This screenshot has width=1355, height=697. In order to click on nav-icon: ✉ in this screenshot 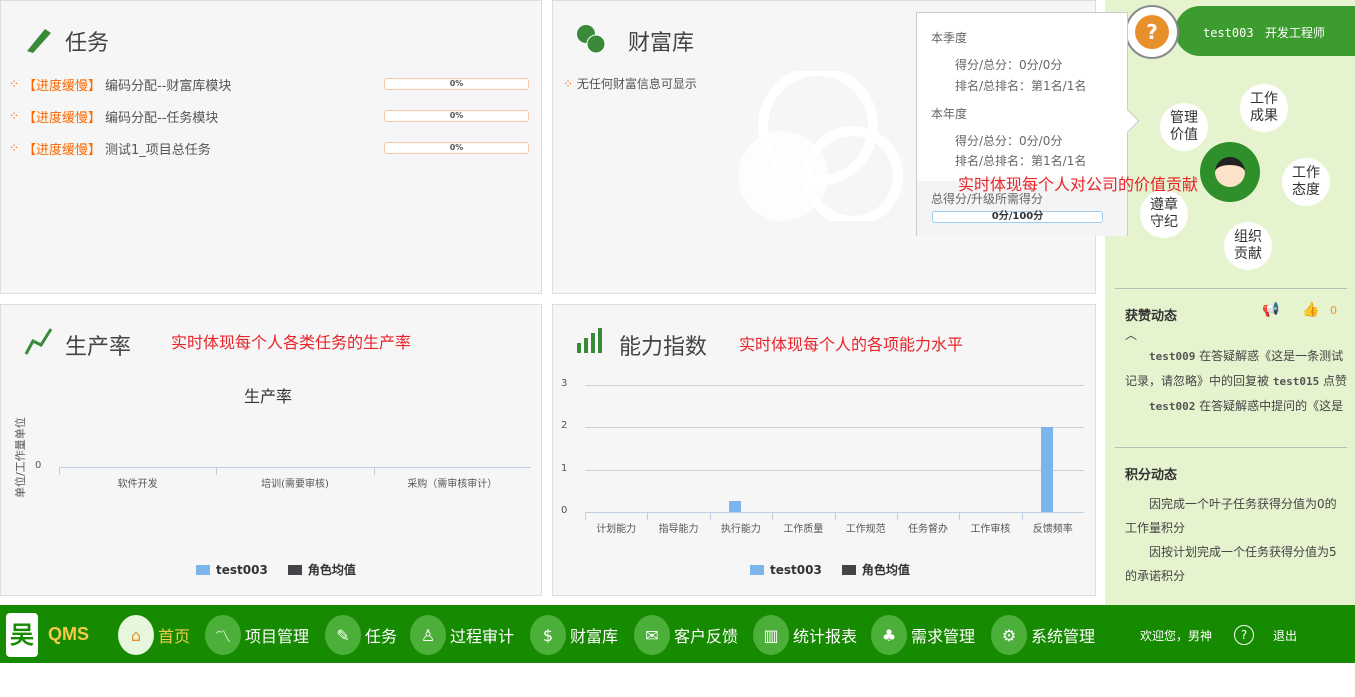, I will do `click(652, 635)`.